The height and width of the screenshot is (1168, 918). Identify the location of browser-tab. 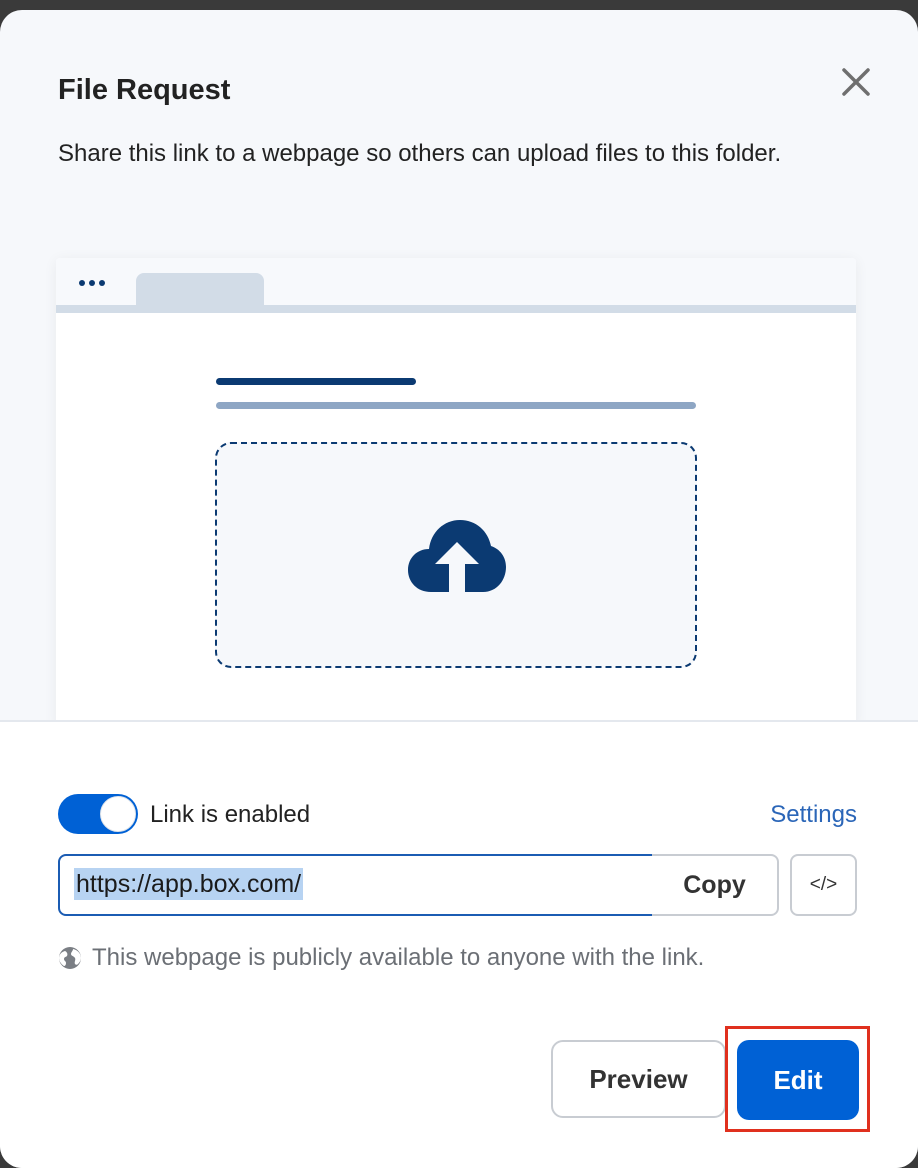
(200, 291).